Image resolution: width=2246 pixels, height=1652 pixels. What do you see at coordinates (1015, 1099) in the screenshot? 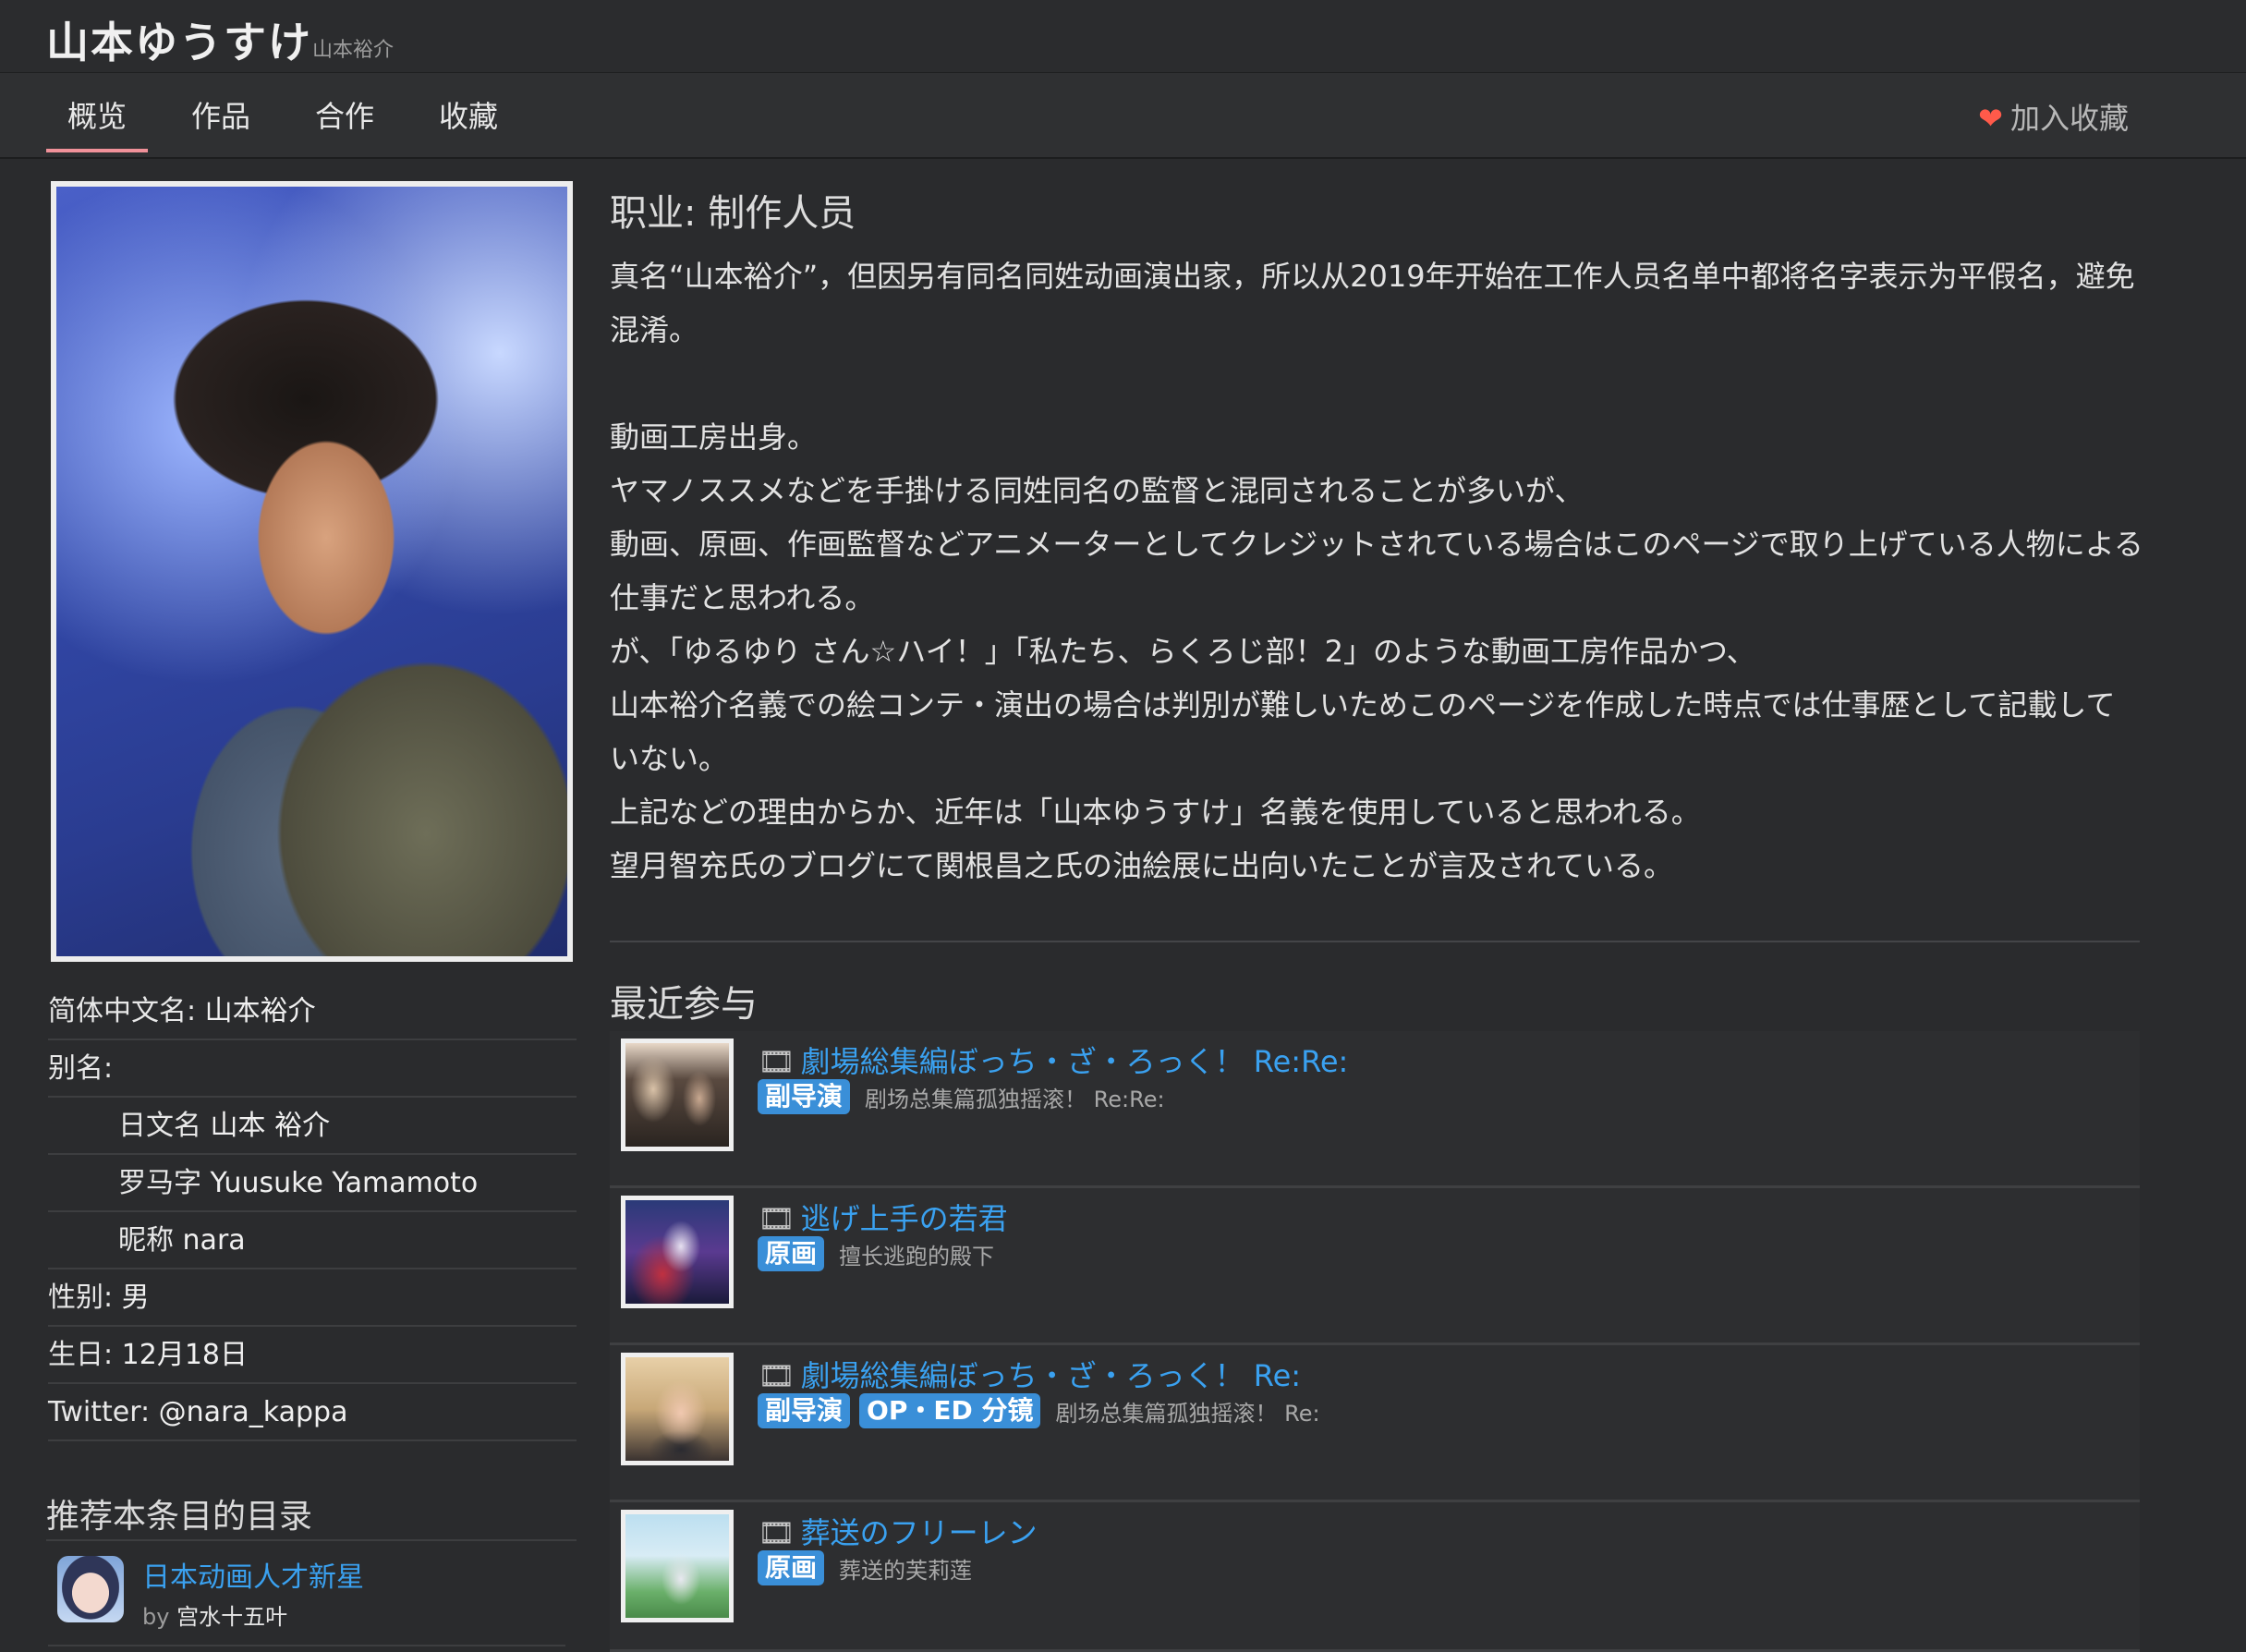
I see `work-chinese-title: 剧场总集篇孤独摇滚！ Re:Re:` at bounding box center [1015, 1099].